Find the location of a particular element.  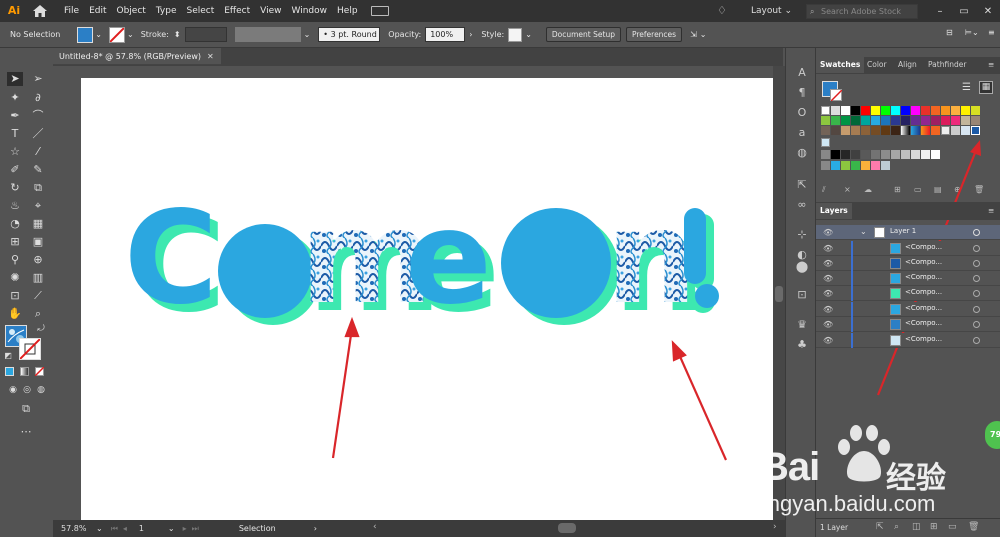

document-setup-button: Document Setup is located at coordinates (583, 34).